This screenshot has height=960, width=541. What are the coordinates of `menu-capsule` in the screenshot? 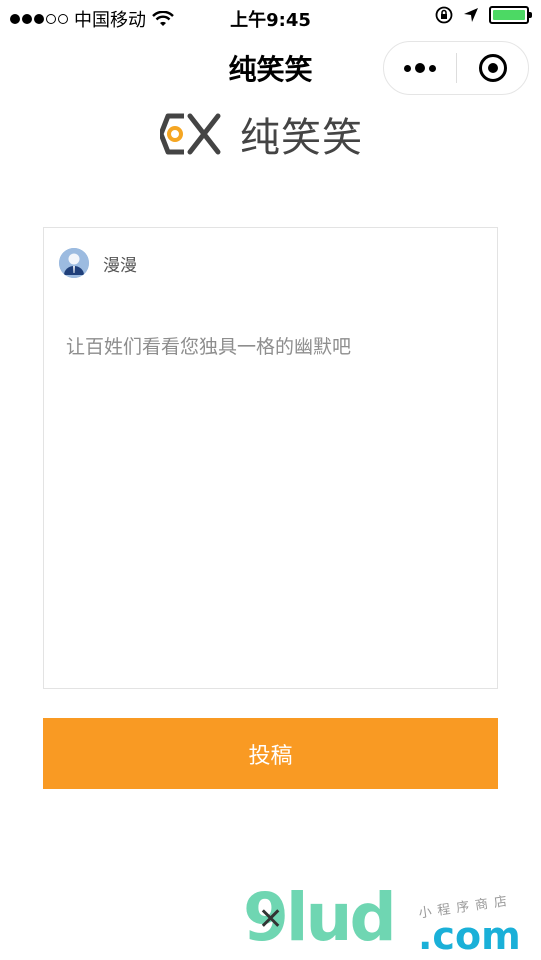 It's located at (456, 68).